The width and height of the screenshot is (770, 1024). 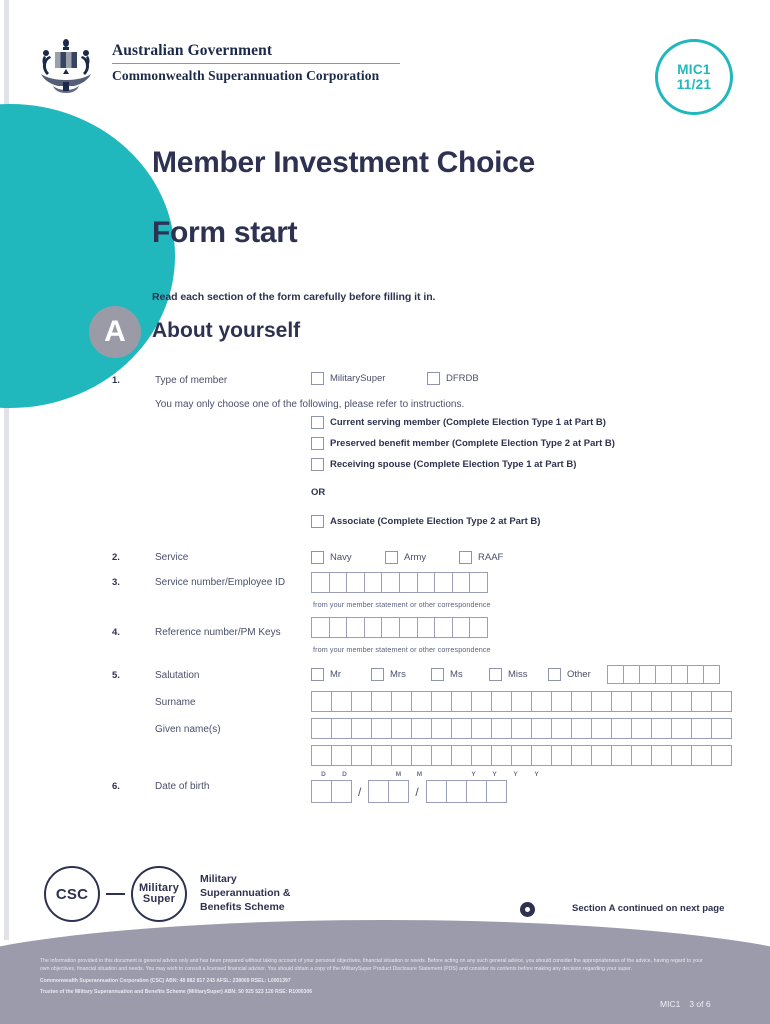 I want to click on reference-number-input-grid, so click(x=399, y=627).